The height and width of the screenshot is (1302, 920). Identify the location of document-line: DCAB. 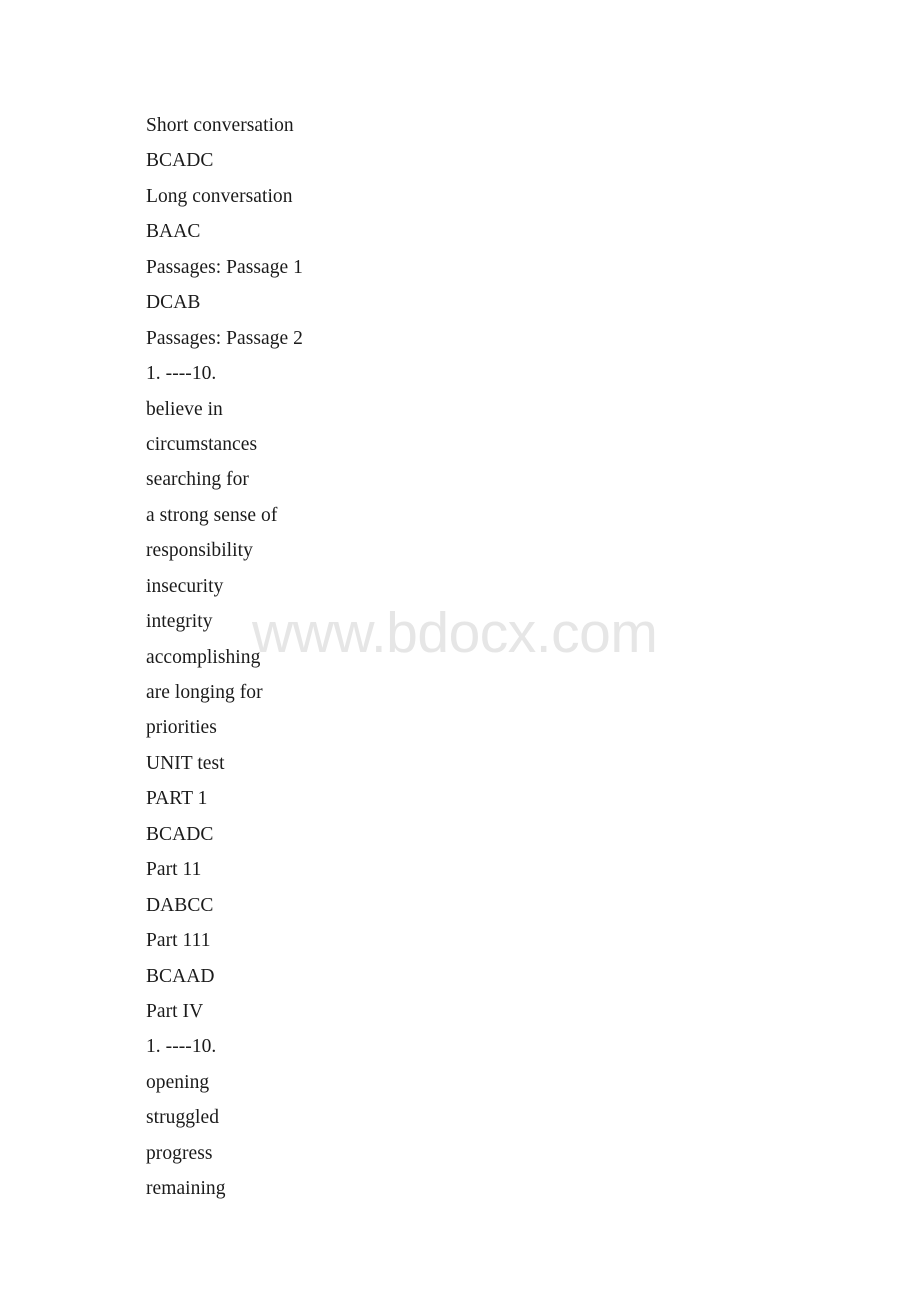
(173, 303).